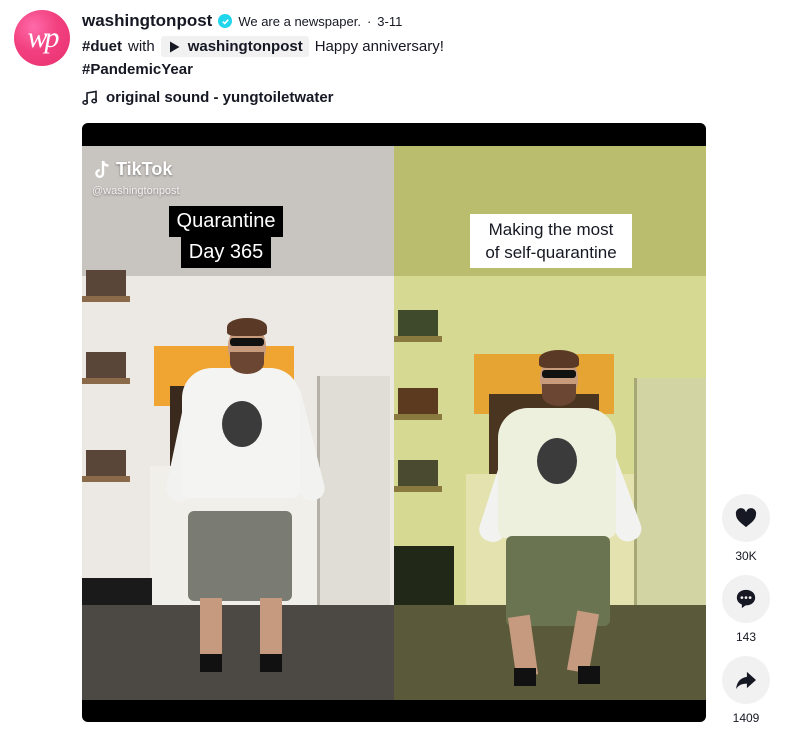 Image resolution: width=793 pixels, height=742 pixels. What do you see at coordinates (746, 718) in the screenshot?
I see `share-count: 1409` at bounding box center [746, 718].